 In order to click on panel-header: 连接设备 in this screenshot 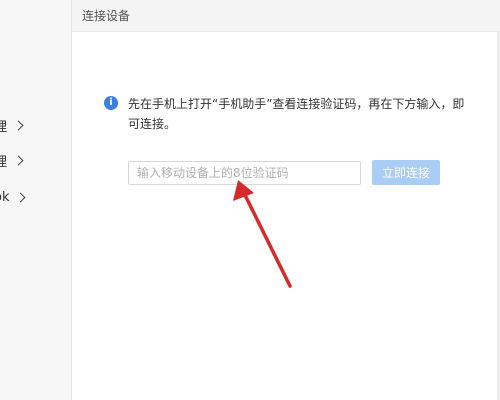, I will do `click(286, 16)`.